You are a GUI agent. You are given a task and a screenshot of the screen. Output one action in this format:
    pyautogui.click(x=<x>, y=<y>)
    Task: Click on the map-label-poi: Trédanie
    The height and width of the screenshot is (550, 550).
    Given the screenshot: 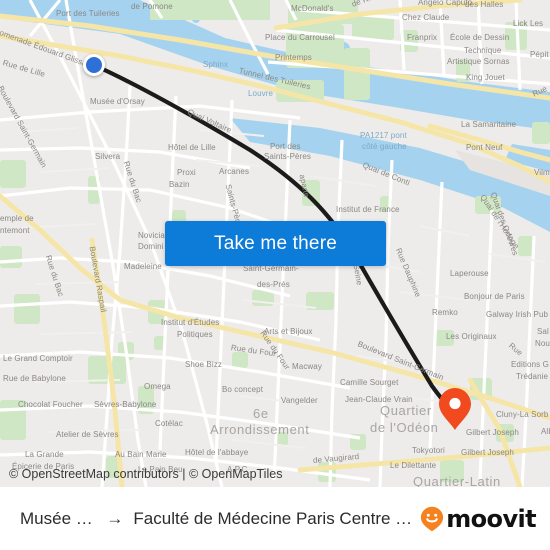 What is the action you would take?
    pyautogui.click(x=532, y=376)
    